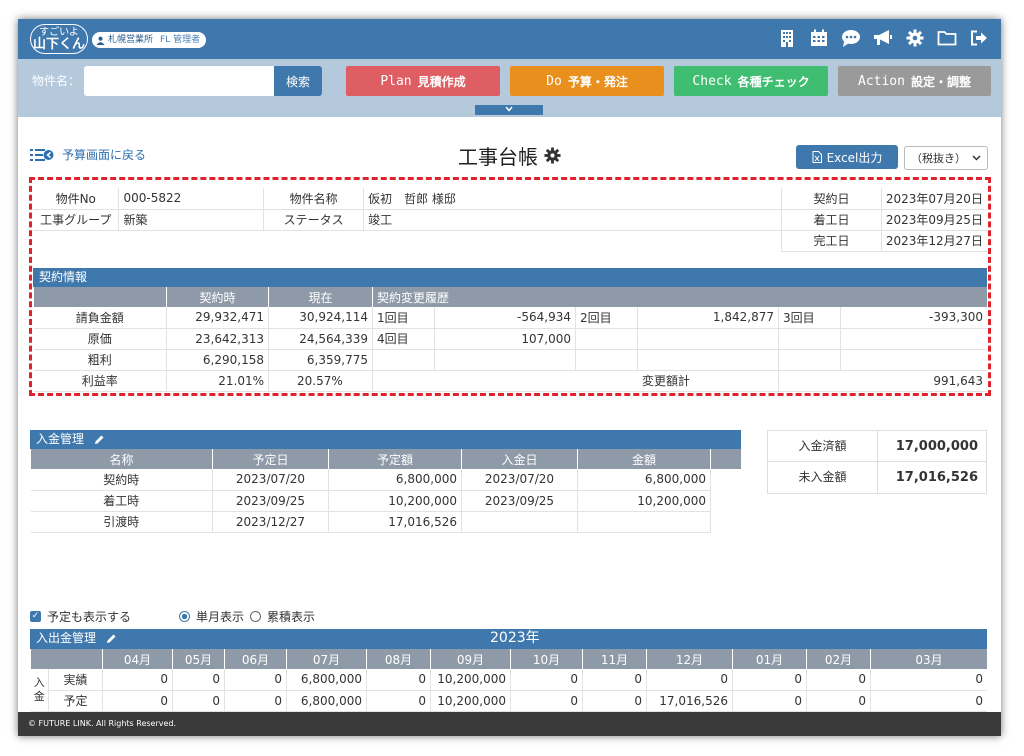  Describe the element at coordinates (914, 81) in the screenshot. I see `action-phase-button: Action 設定・調整` at that location.